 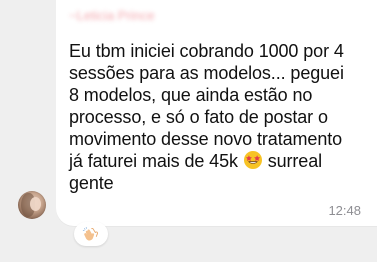 What do you see at coordinates (91, 183) in the screenshot?
I see `message-line-8: gente` at bounding box center [91, 183].